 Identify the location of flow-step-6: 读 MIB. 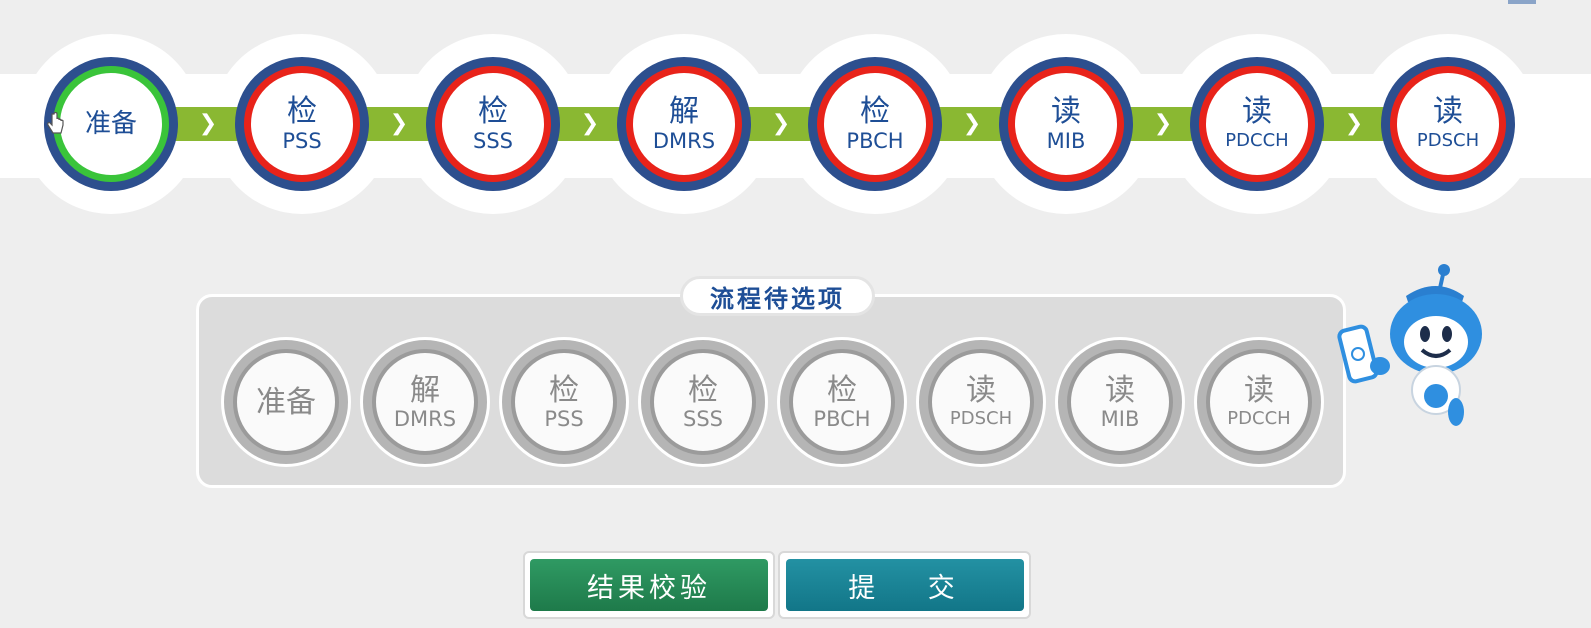
(1066, 124).